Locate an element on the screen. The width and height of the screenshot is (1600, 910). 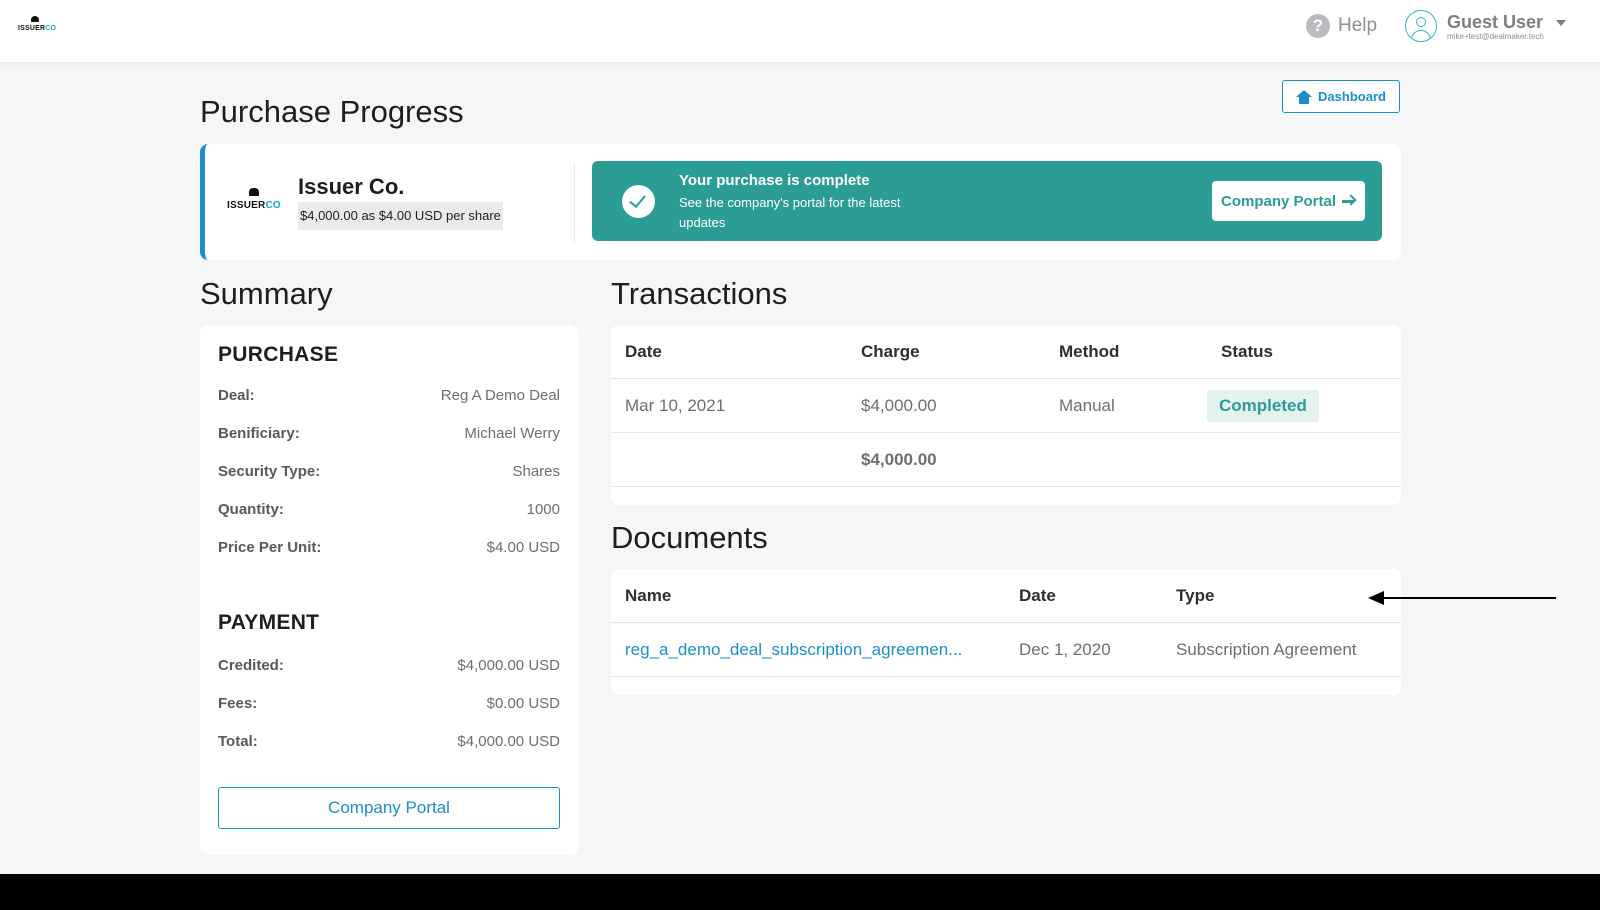
issuer-price-line: $4,000.00 as $4.00 USD per share is located at coordinates (400, 216).